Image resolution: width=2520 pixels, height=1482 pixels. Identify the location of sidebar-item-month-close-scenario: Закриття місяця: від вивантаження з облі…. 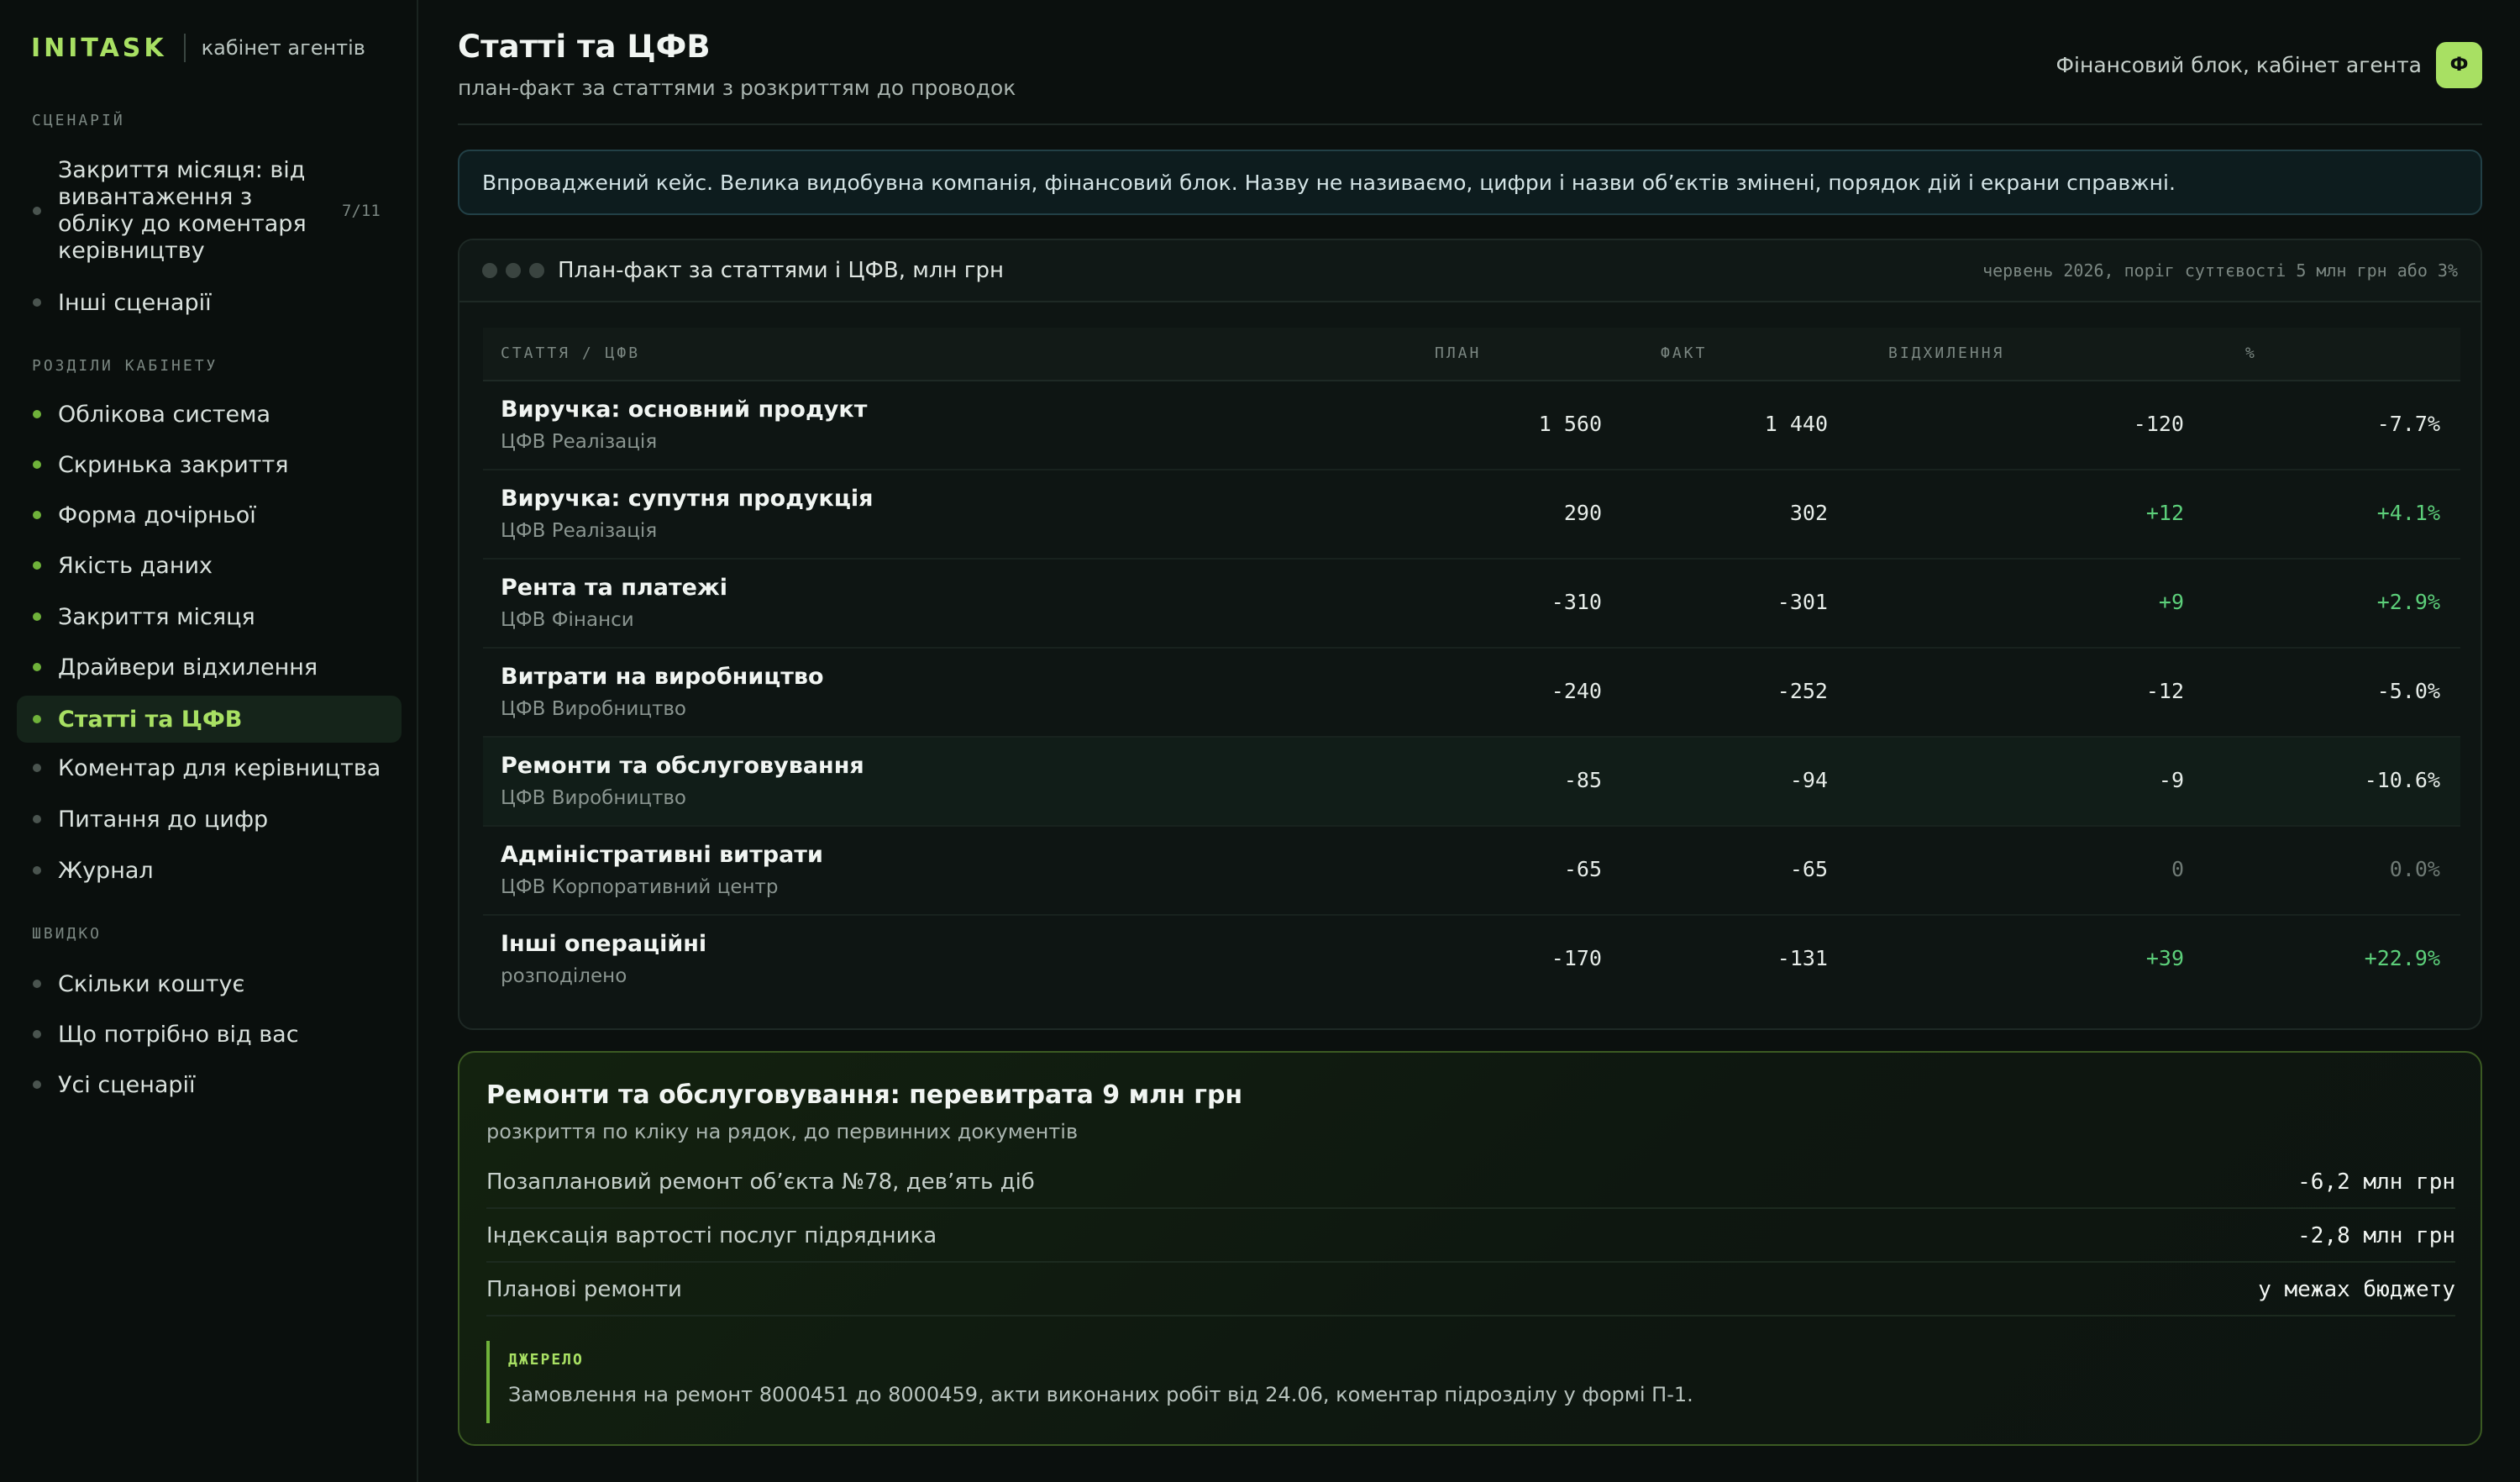
(209, 211).